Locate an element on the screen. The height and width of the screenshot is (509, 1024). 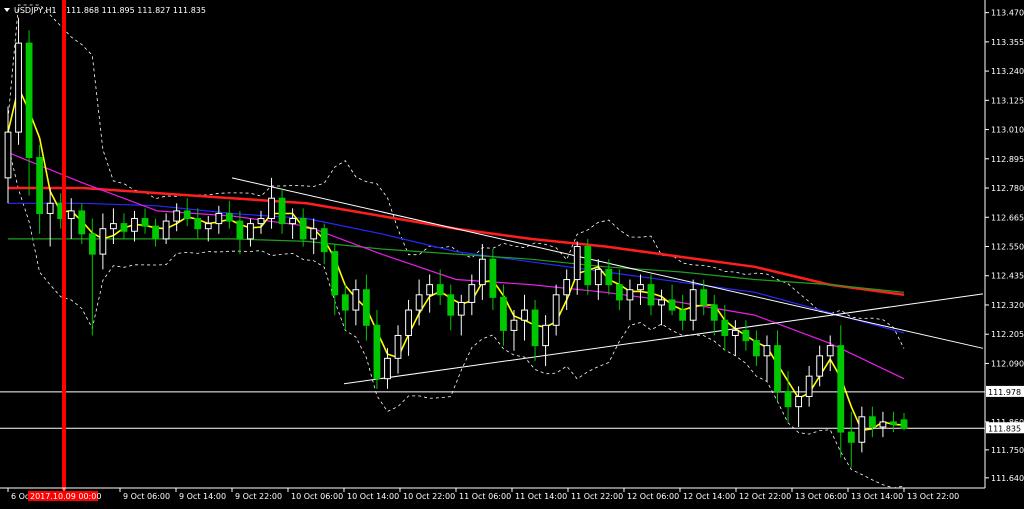
y-tick-label: 112.320 is located at coordinates (1007, 305).